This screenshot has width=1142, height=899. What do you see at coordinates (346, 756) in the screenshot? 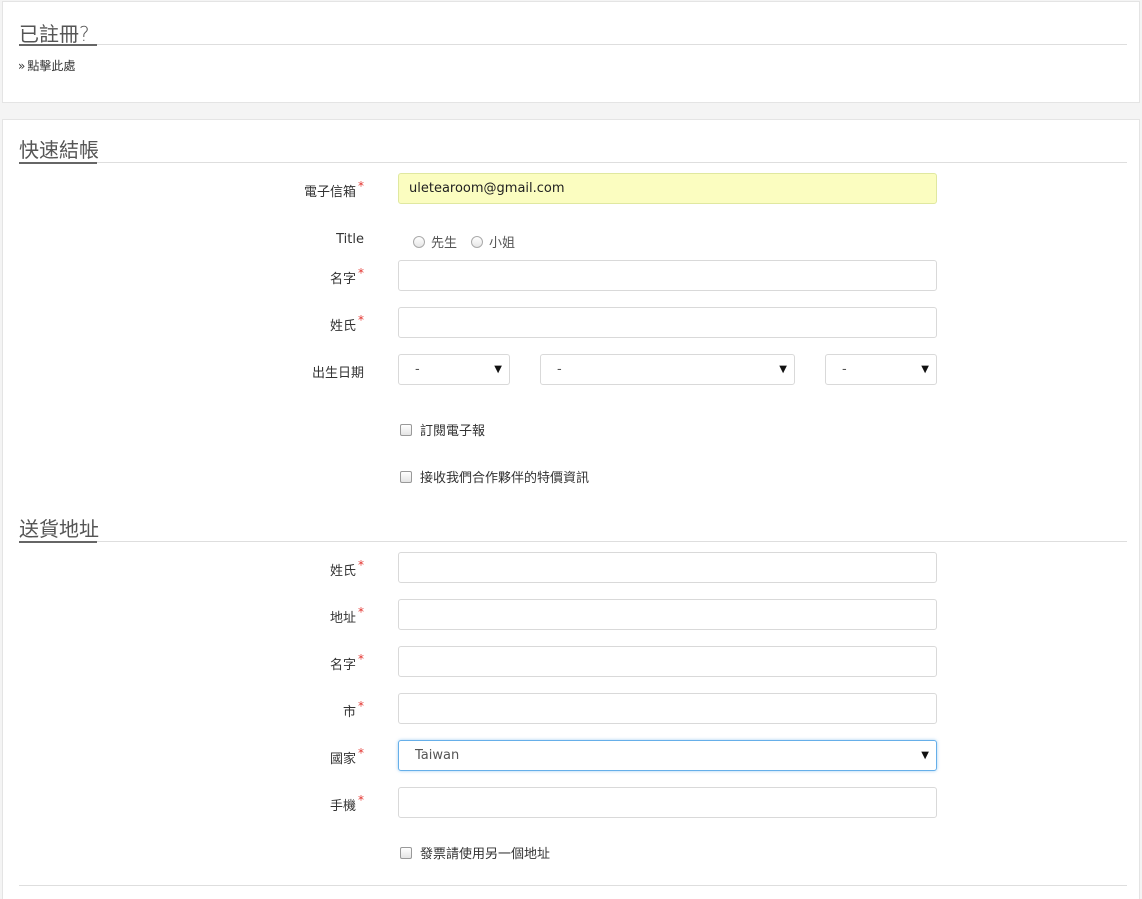
I see `ship-country-label: 國家 *` at bounding box center [346, 756].